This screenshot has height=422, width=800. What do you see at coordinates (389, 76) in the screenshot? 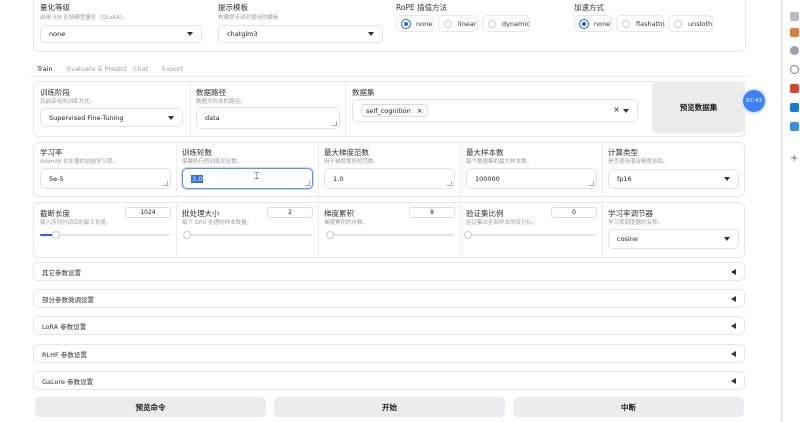
I see `tab-divider` at bounding box center [389, 76].